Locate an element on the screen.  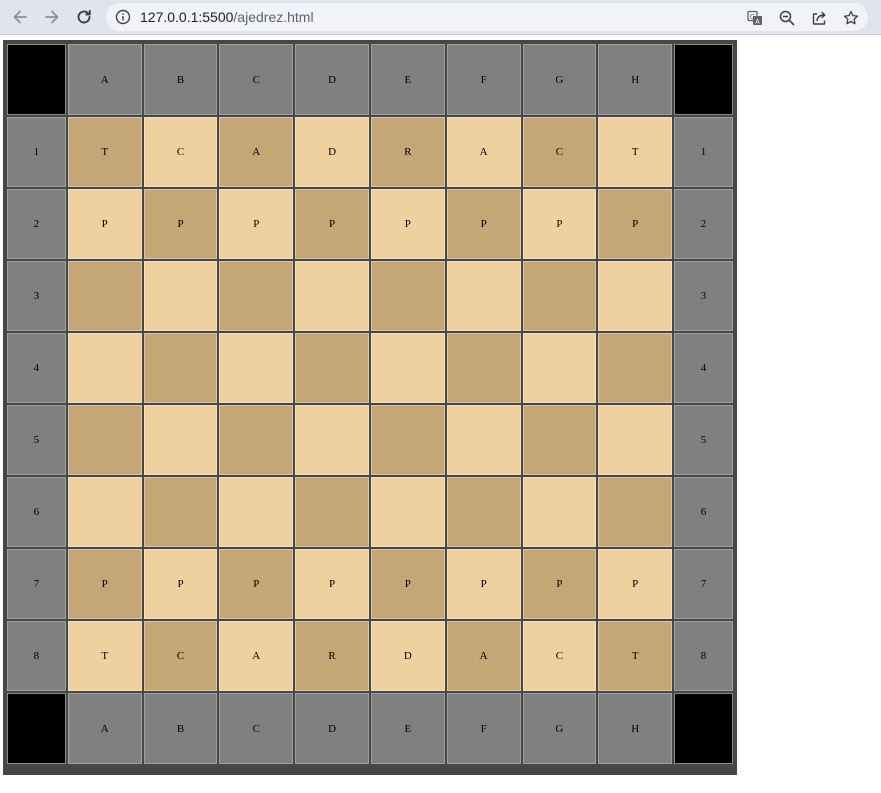
board-row: 55 is located at coordinates (370, 440).